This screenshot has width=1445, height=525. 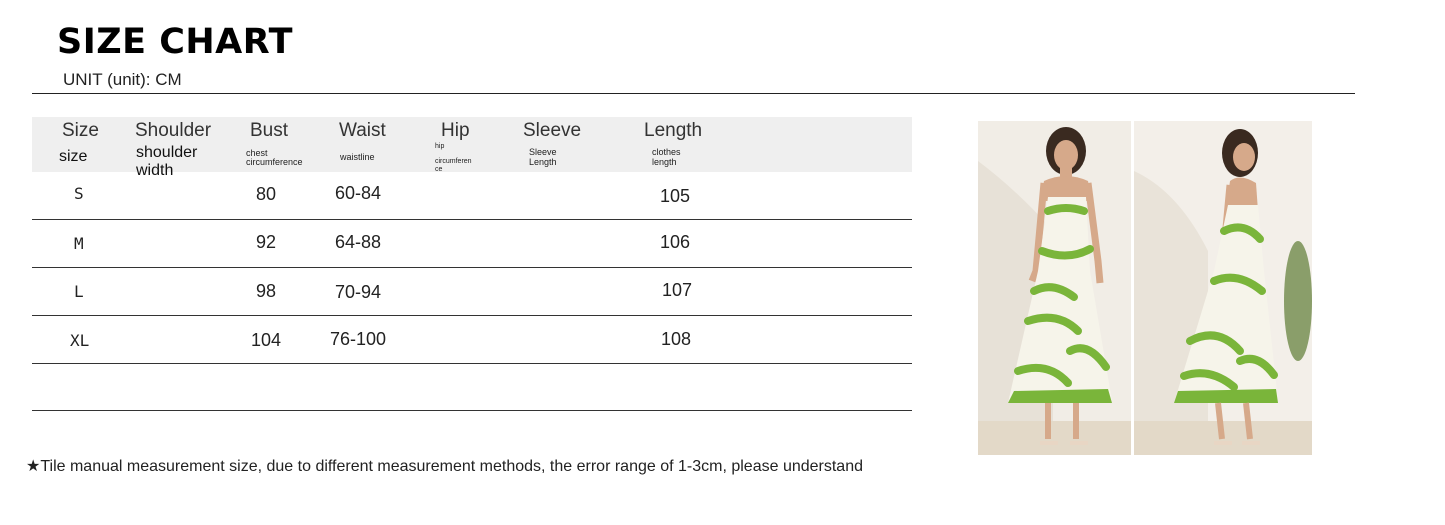 What do you see at coordinates (122, 79) in the screenshot?
I see `unit-label: UNIT (unit): CM` at bounding box center [122, 79].